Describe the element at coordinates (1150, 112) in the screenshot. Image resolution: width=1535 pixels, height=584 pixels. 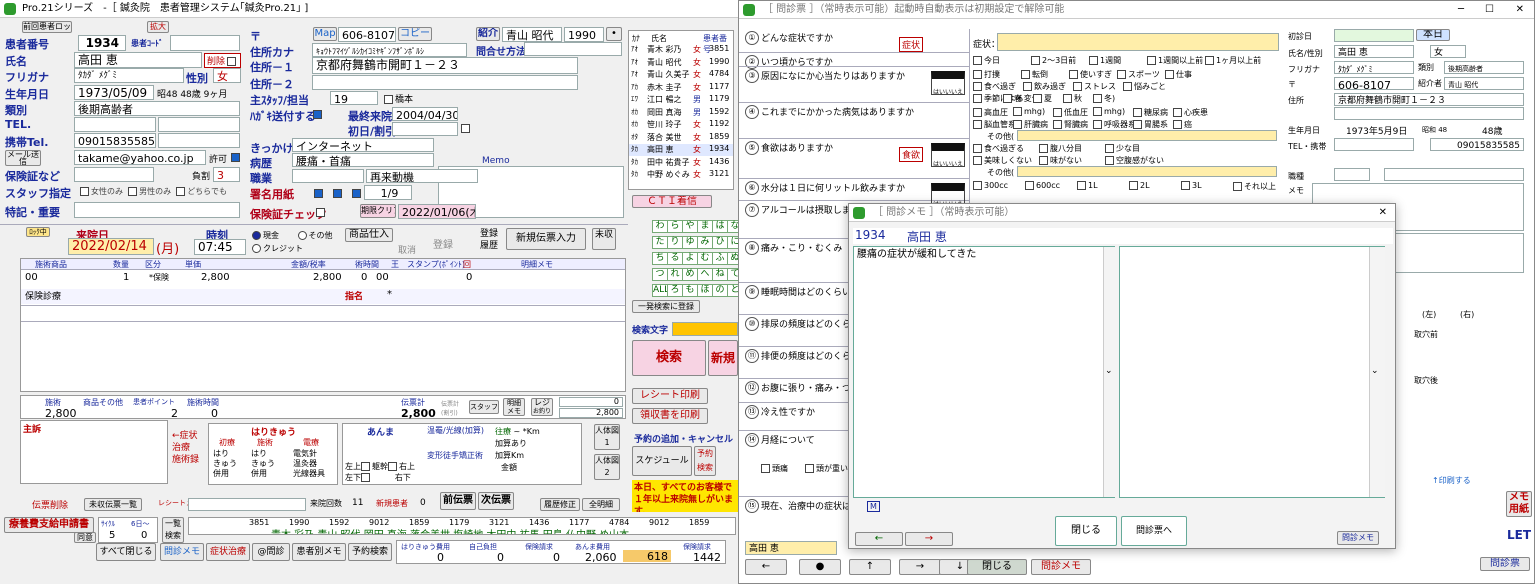
I see `answer-option: 糖尿病` at that location.